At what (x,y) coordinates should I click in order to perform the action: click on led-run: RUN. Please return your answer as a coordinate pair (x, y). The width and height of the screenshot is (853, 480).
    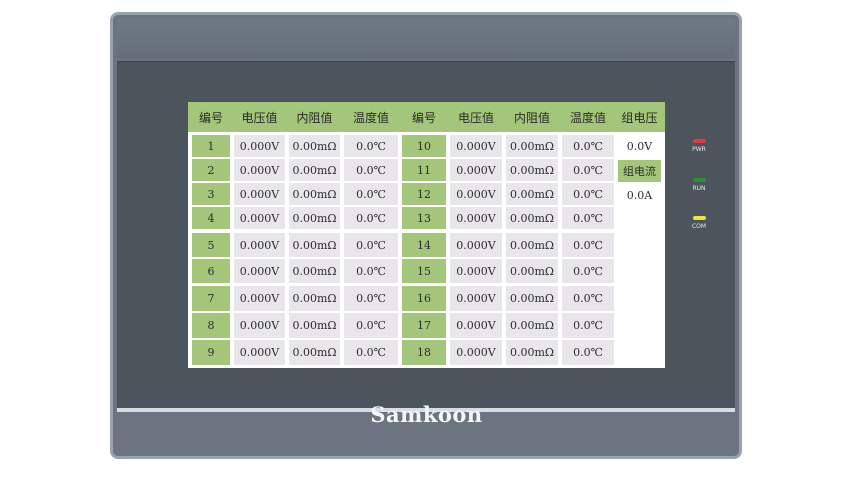
    Looking at the image, I should click on (699, 185).